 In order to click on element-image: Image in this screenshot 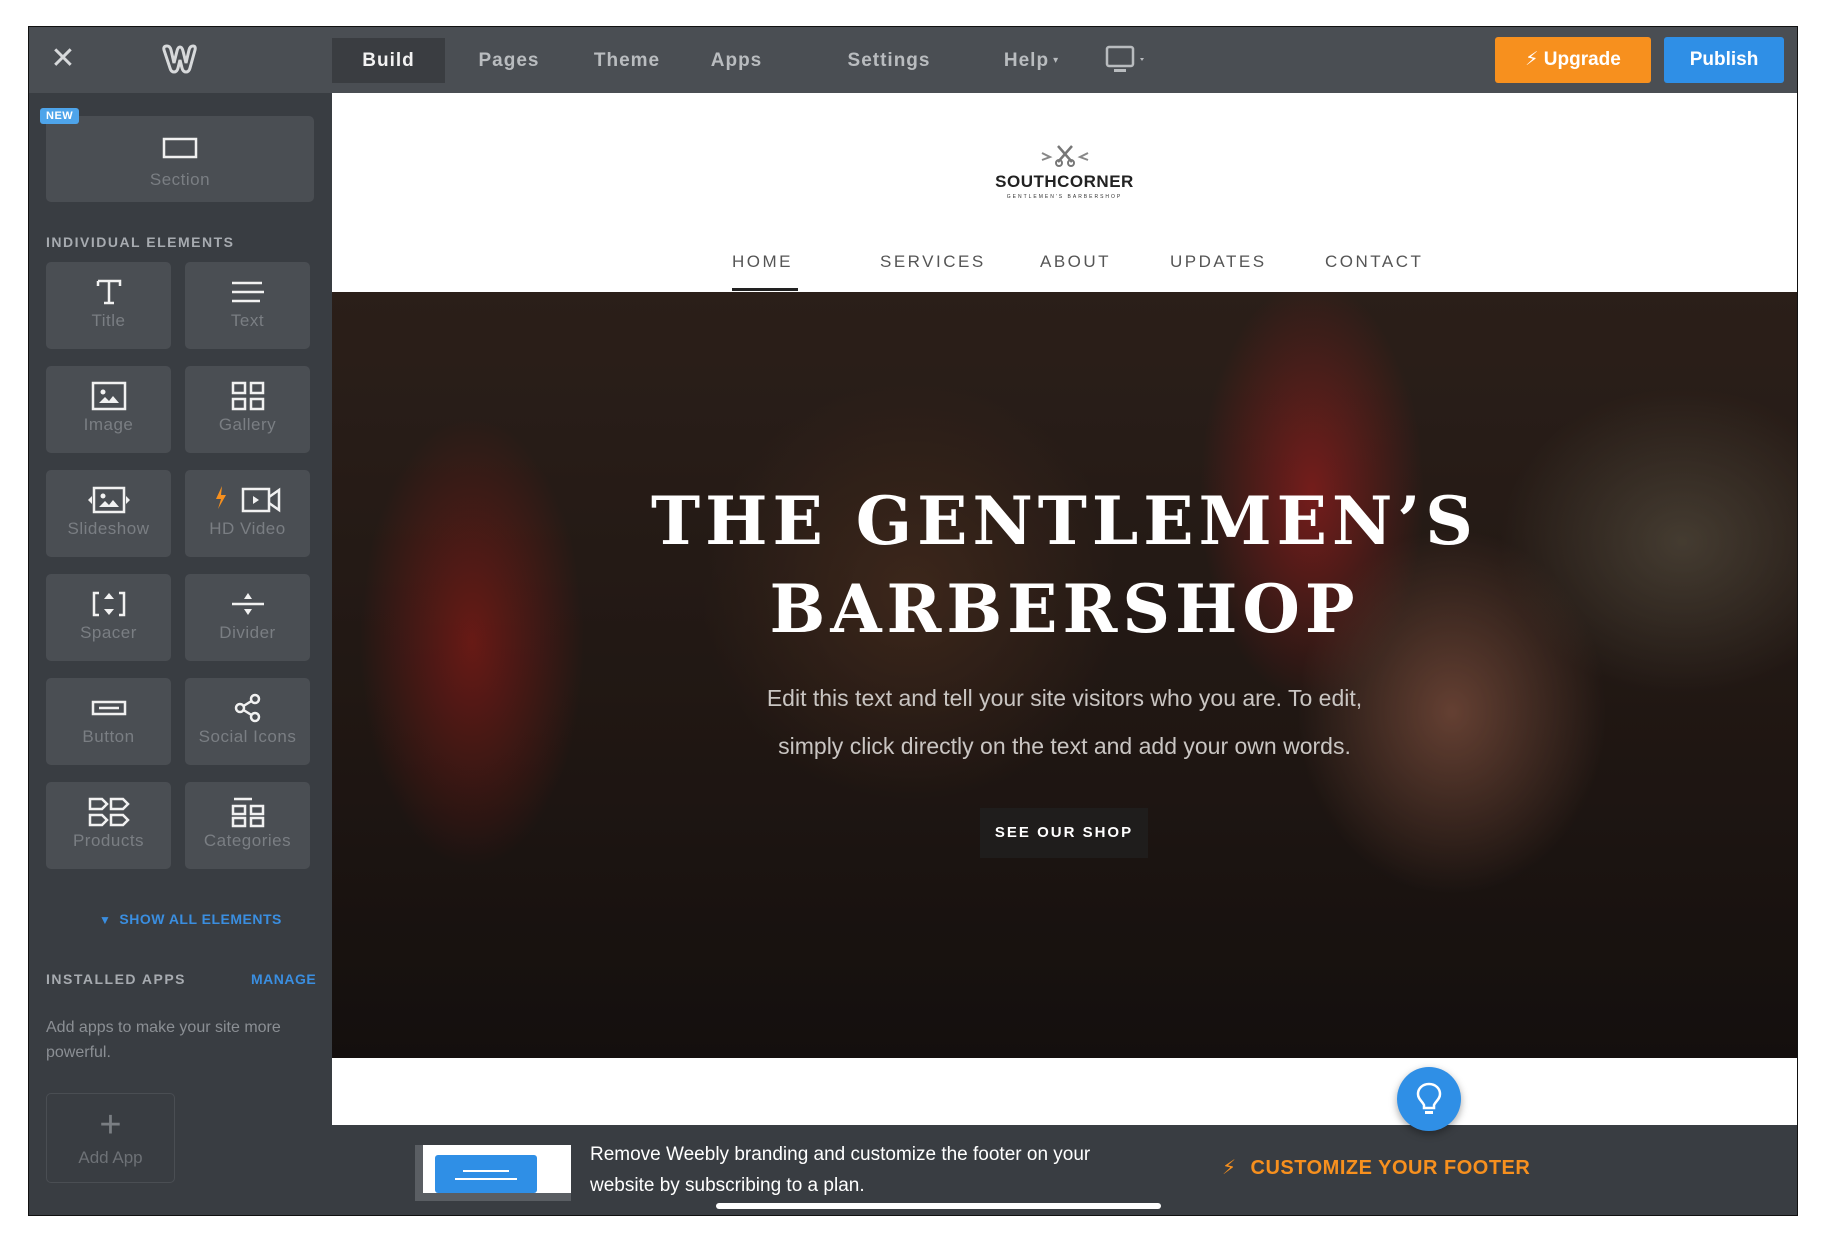, I will do `click(108, 409)`.